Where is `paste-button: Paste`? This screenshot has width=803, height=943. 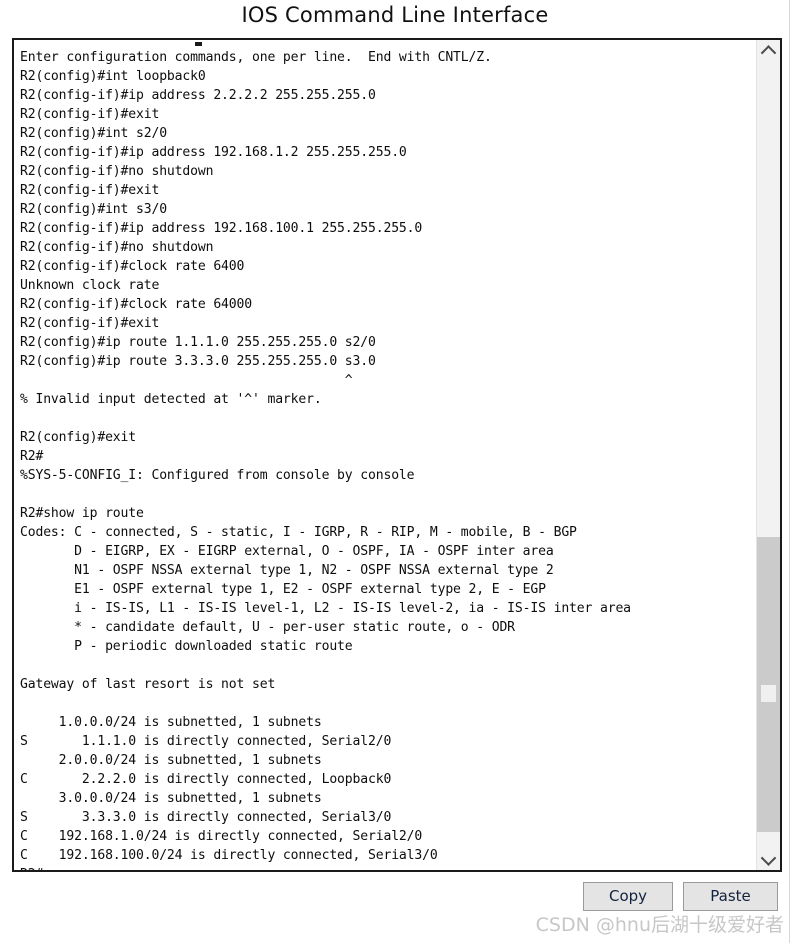
paste-button: Paste is located at coordinates (730, 896).